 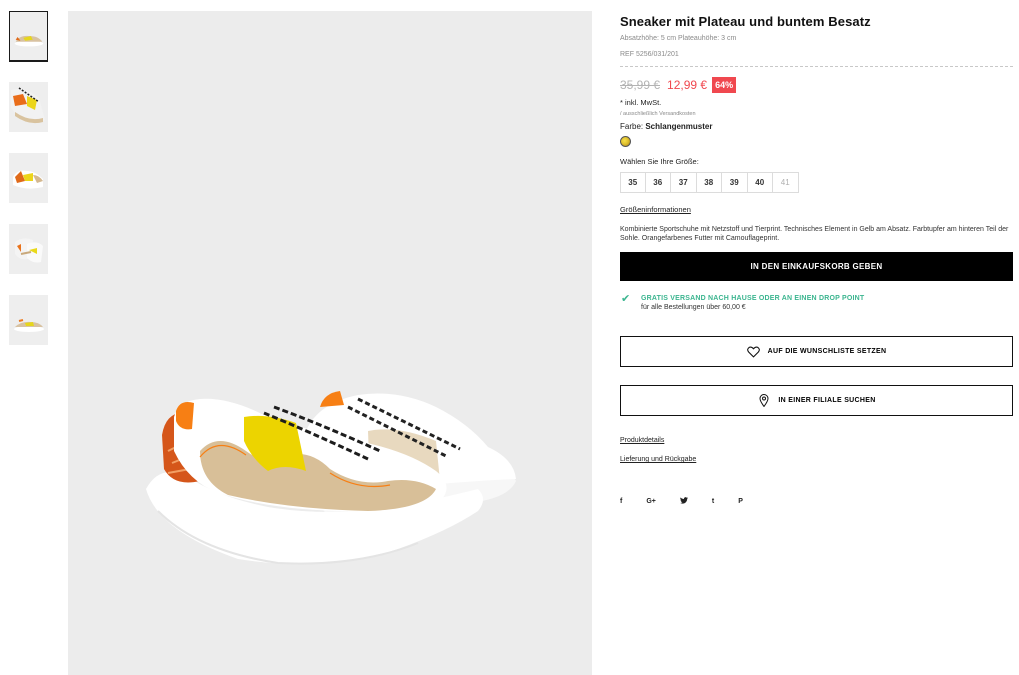 What do you see at coordinates (331, 478) in the screenshot?
I see `sneaker-illustration` at bounding box center [331, 478].